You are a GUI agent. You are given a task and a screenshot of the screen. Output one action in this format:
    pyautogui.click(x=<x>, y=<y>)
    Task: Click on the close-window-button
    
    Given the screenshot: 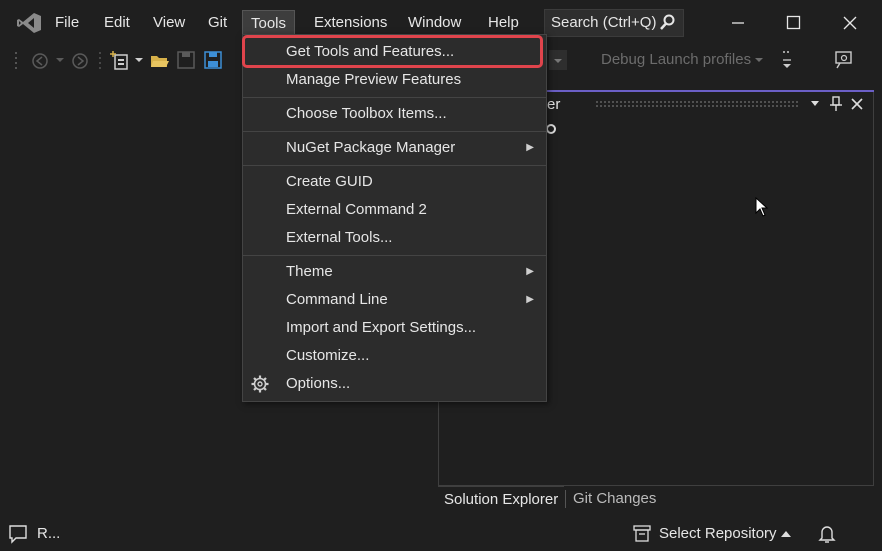 What is the action you would take?
    pyautogui.click(x=850, y=23)
    